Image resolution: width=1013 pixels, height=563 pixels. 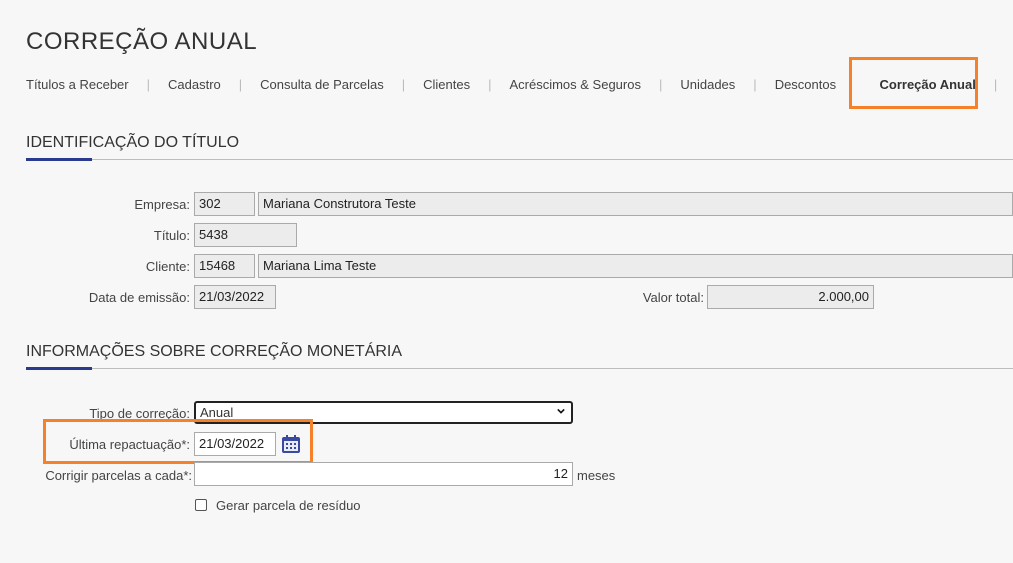 What do you see at coordinates (635, 204) in the screenshot?
I see `empresa-name-field: Mariana Construtora Teste` at bounding box center [635, 204].